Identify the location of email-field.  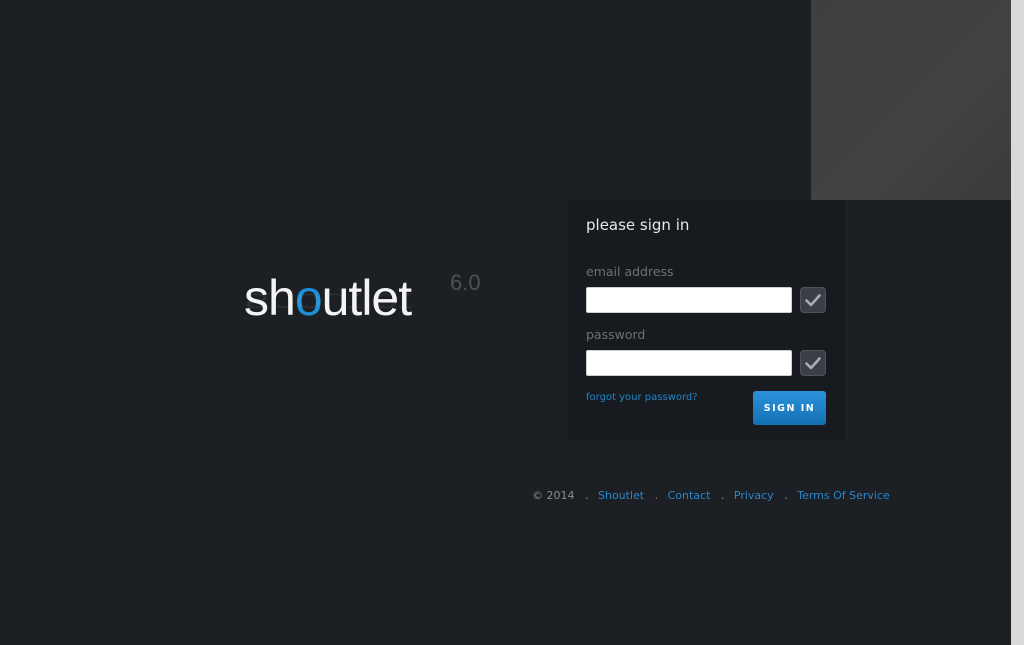
(689, 300).